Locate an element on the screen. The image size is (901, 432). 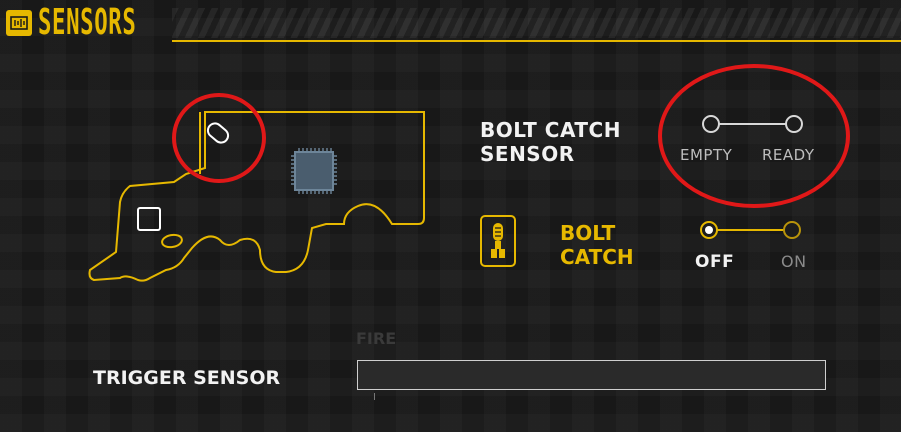
bolt-catch-button is located at coordinates (498, 241).